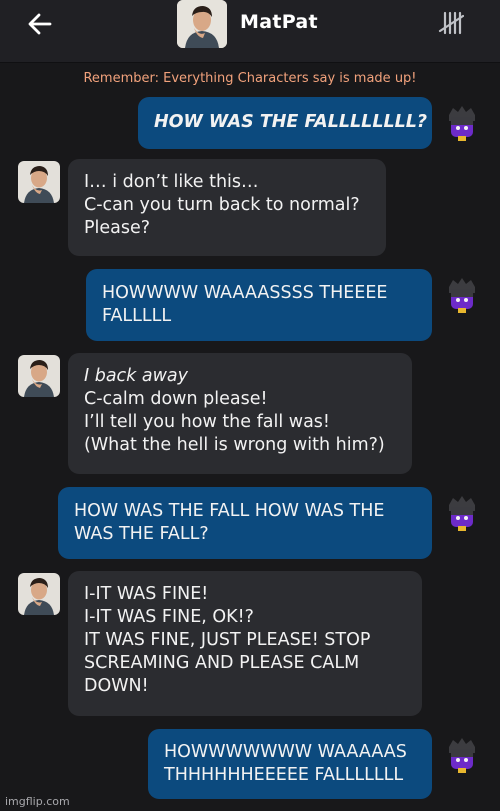  What do you see at coordinates (222, 205) in the screenshot?
I see `message-line: C-can you turn back to normal?` at bounding box center [222, 205].